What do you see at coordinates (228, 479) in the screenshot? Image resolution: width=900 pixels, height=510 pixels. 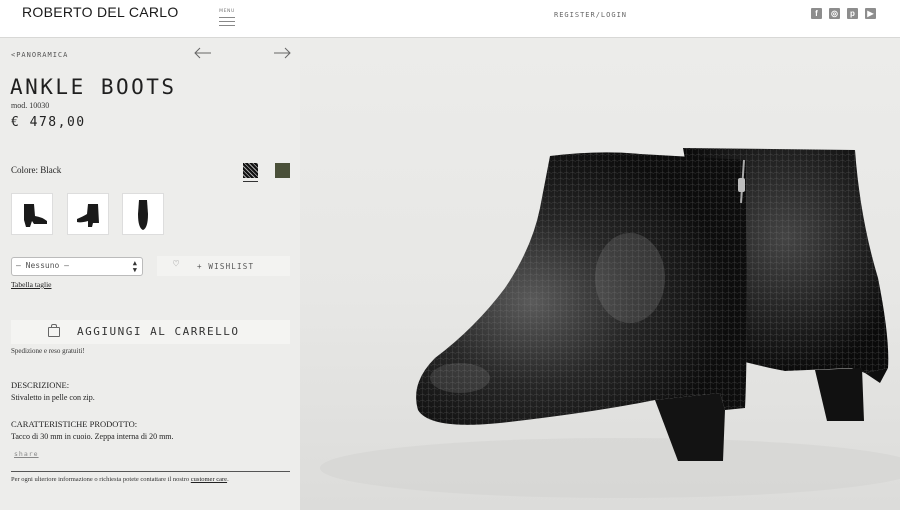 I see `footer-end: .` at bounding box center [228, 479].